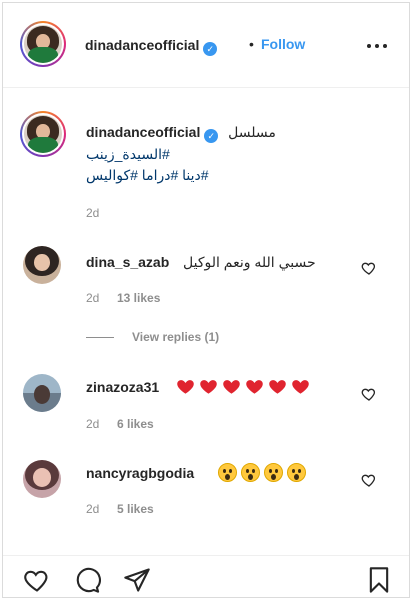  I want to click on bookmark-icon, so click(379, 580).